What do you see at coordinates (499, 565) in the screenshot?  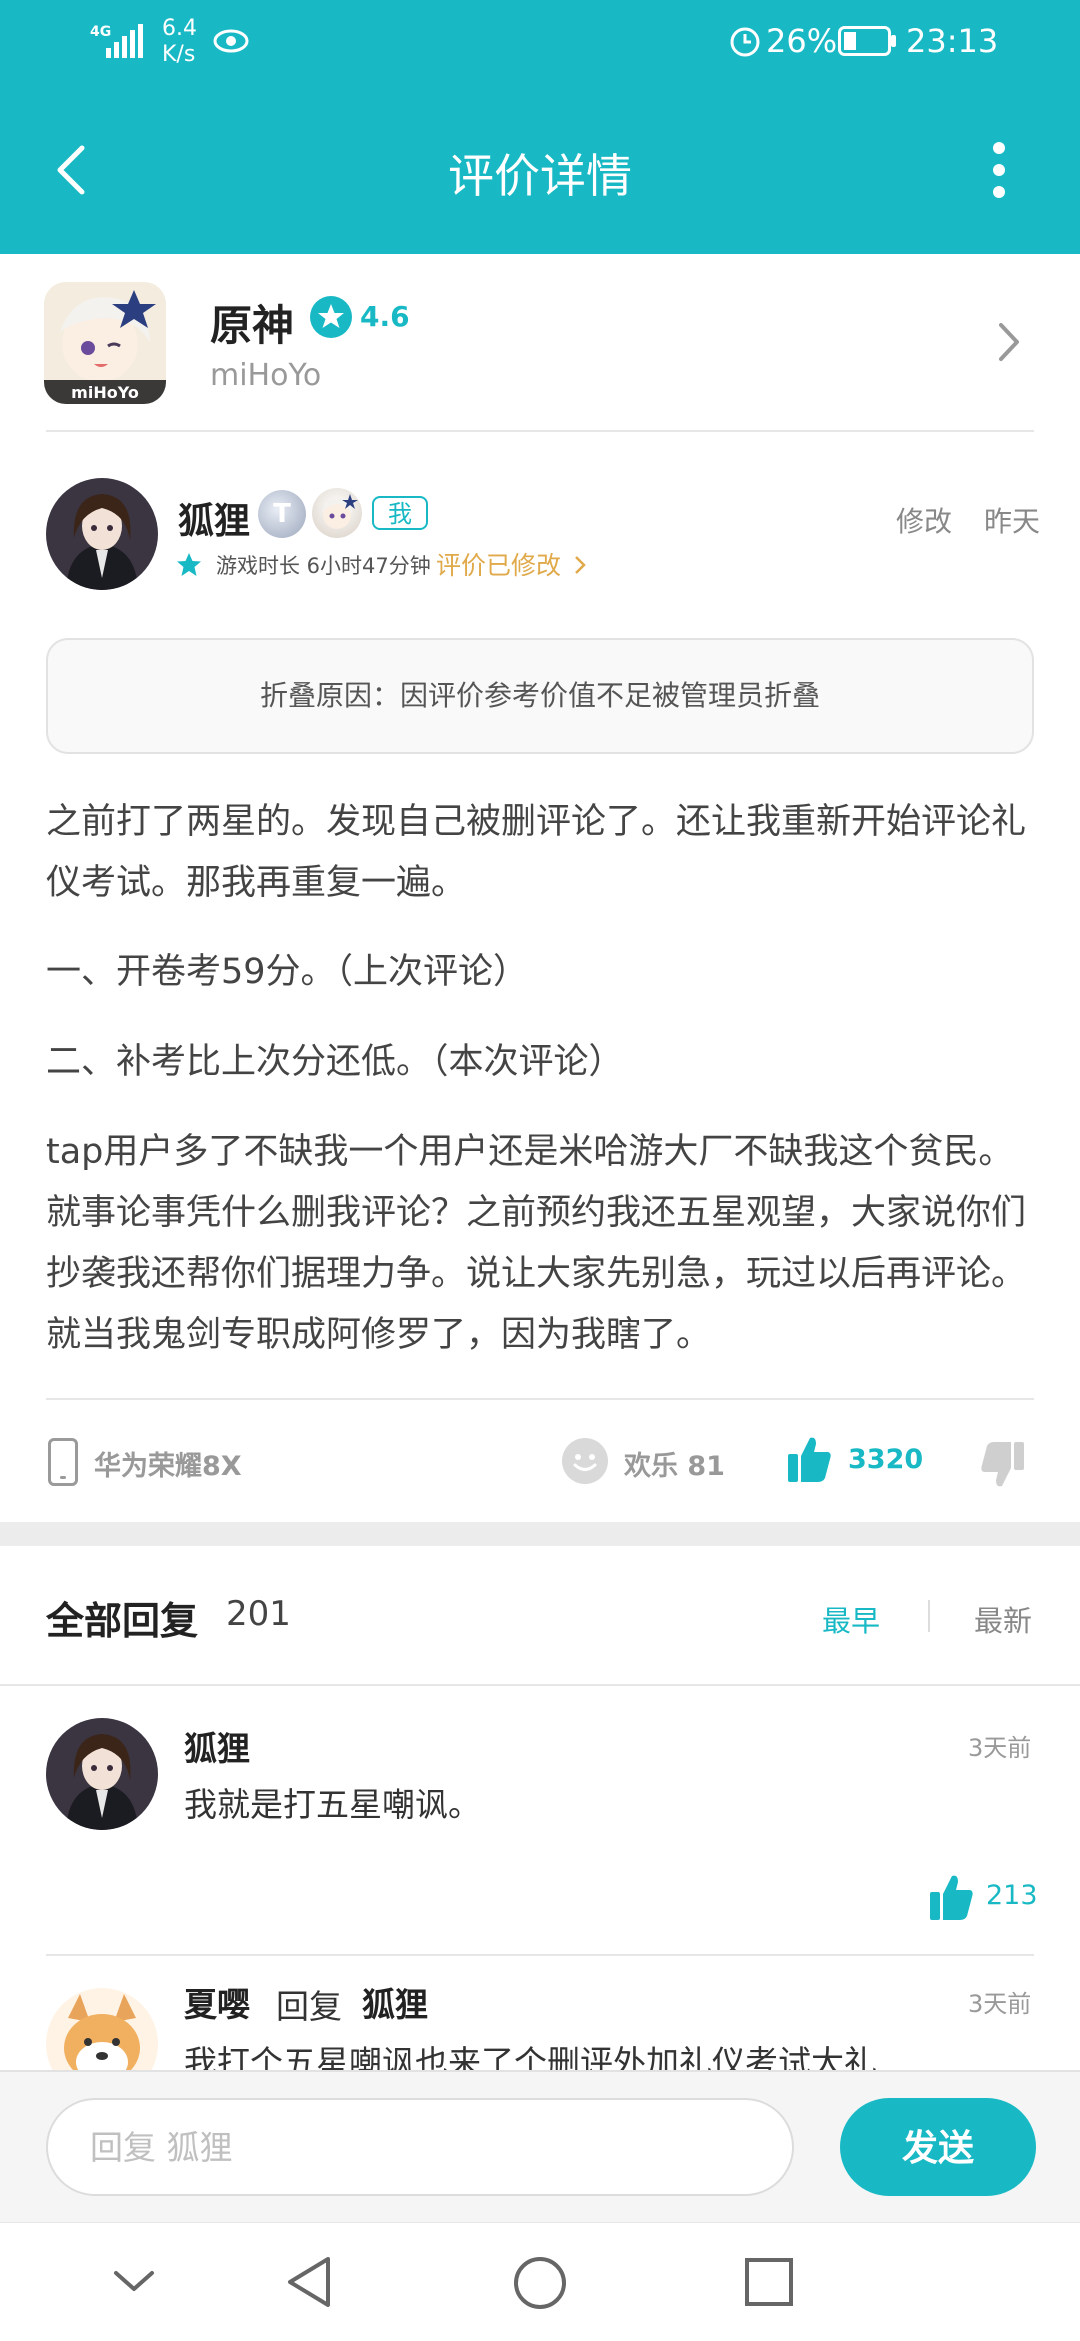 I see `review-modified-label: 评价已修改` at bounding box center [499, 565].